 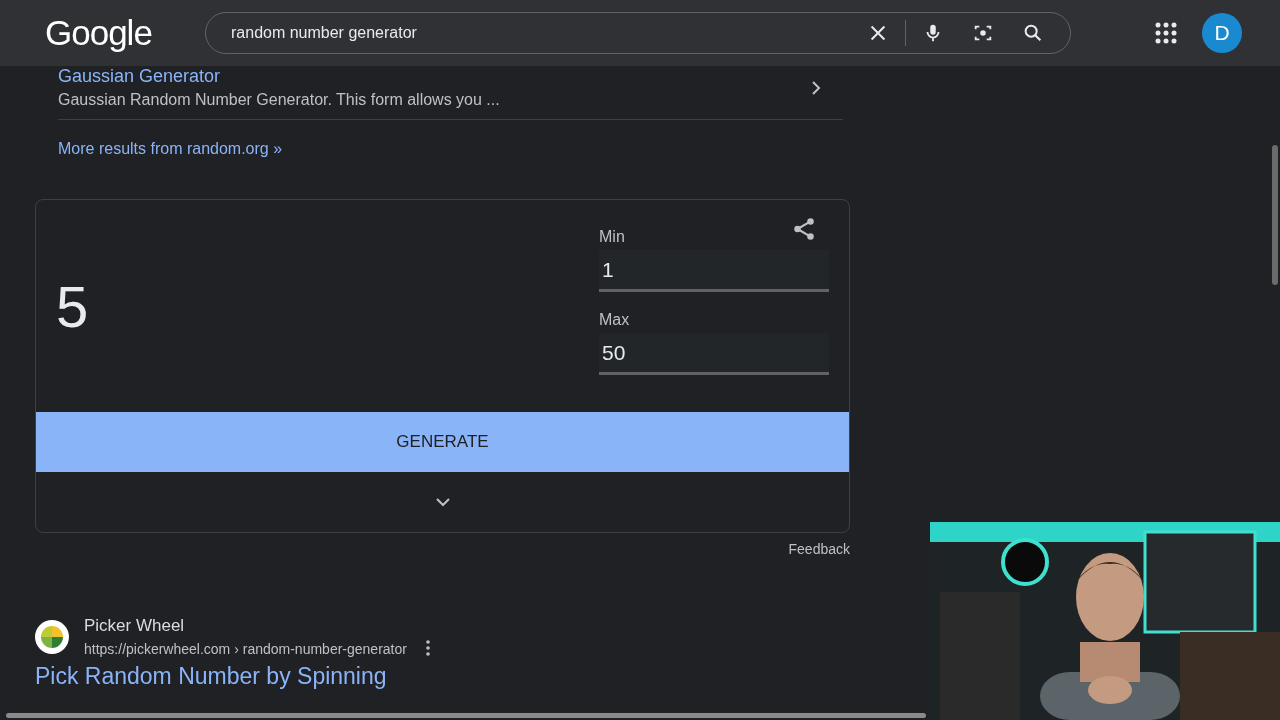 What do you see at coordinates (52, 636) in the screenshot?
I see `wheel-icon` at bounding box center [52, 636].